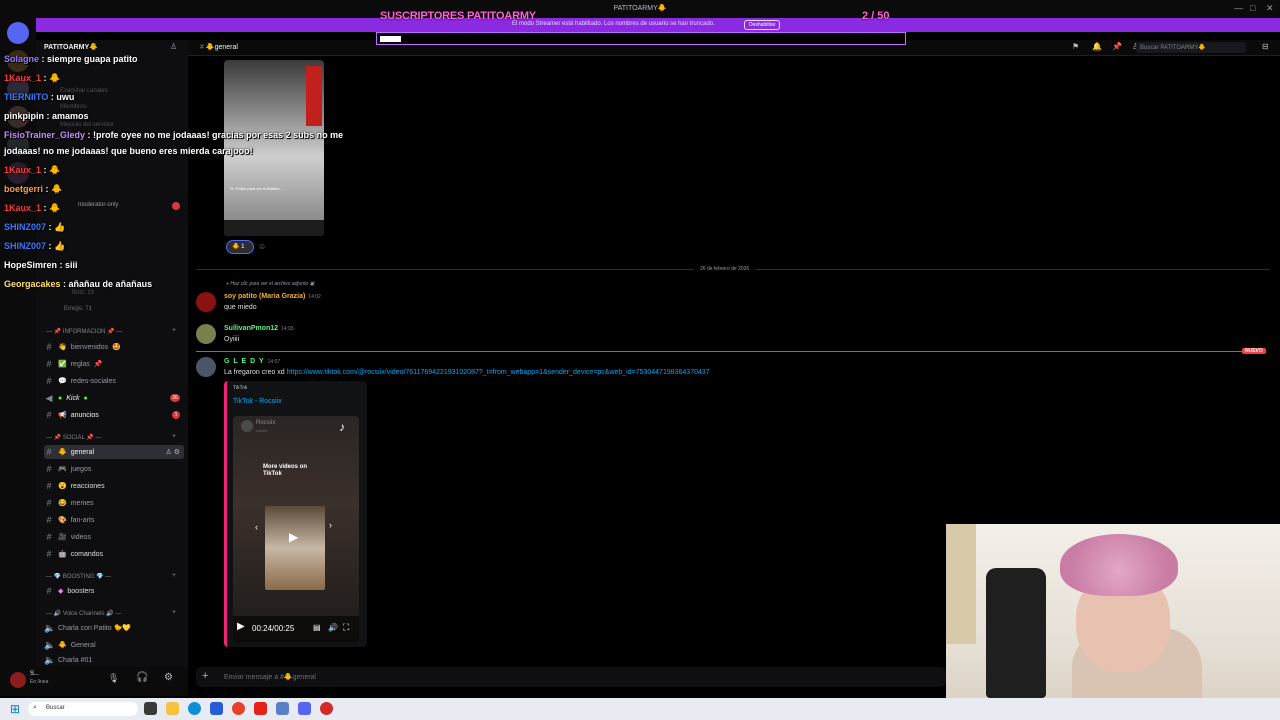 This screenshot has height=720, width=1280. Describe the element at coordinates (274, 228) in the screenshot. I see `image-detail` at that location.